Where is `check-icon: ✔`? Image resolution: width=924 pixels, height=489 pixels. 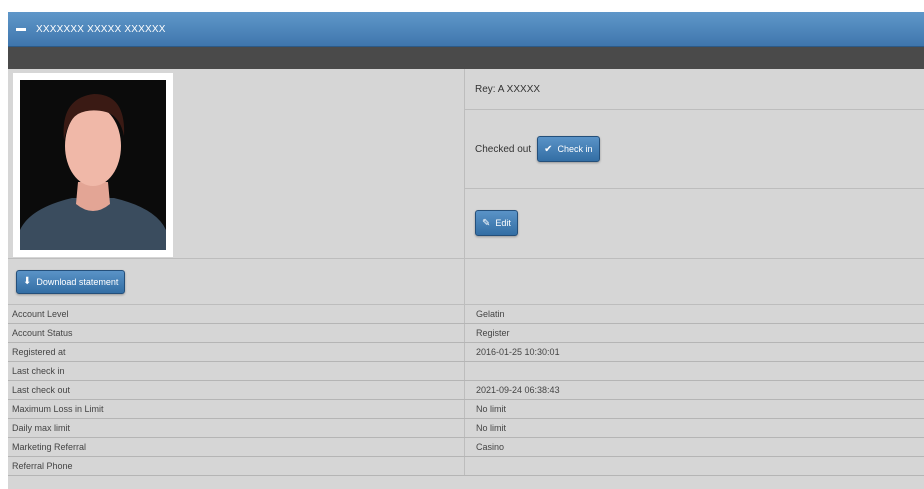 check-icon: ✔ is located at coordinates (548, 149).